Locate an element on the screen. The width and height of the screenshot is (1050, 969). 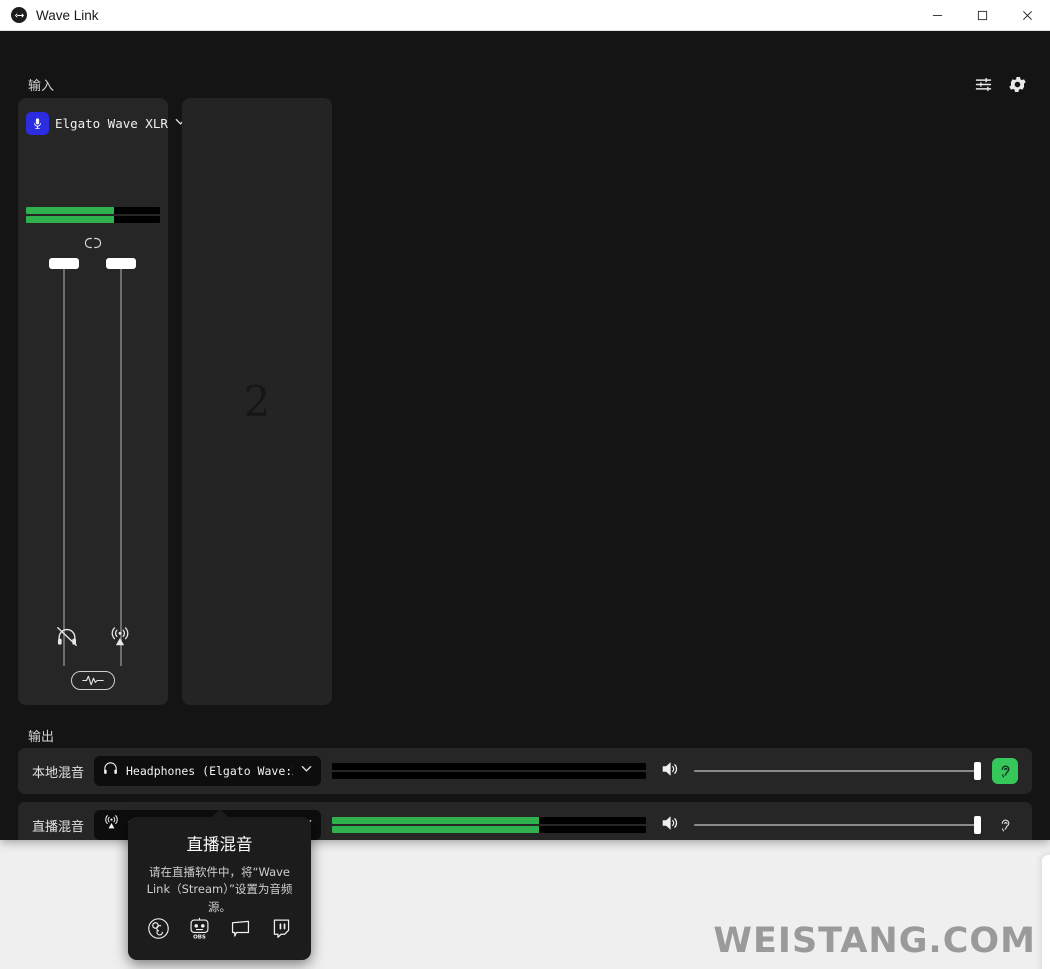
microphone-icon is located at coordinates (37, 123).